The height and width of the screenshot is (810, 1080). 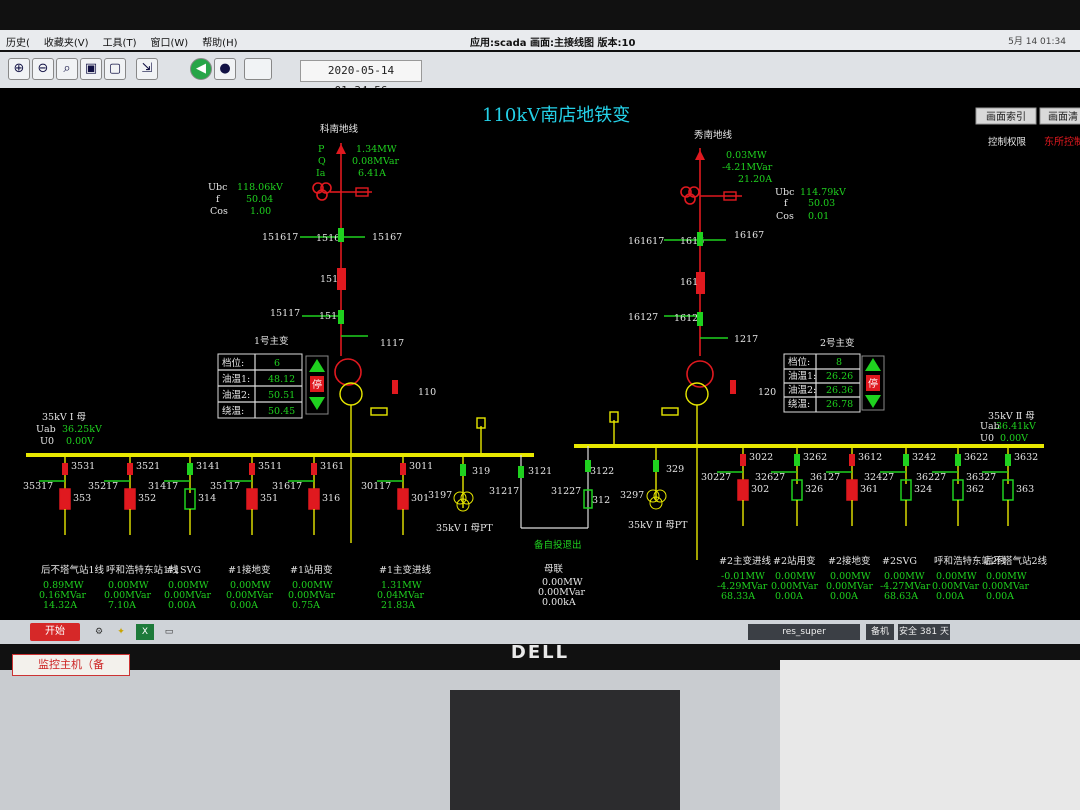 I want to click on frame-icon: ▢, so click(x=115, y=69).